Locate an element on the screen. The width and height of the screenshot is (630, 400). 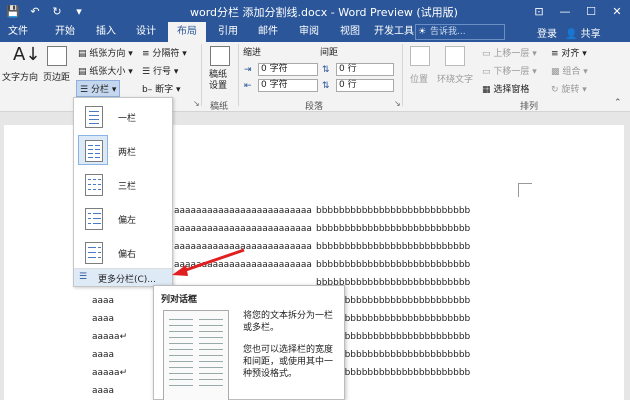
position-button: 位置 is located at coordinates (419, 78).